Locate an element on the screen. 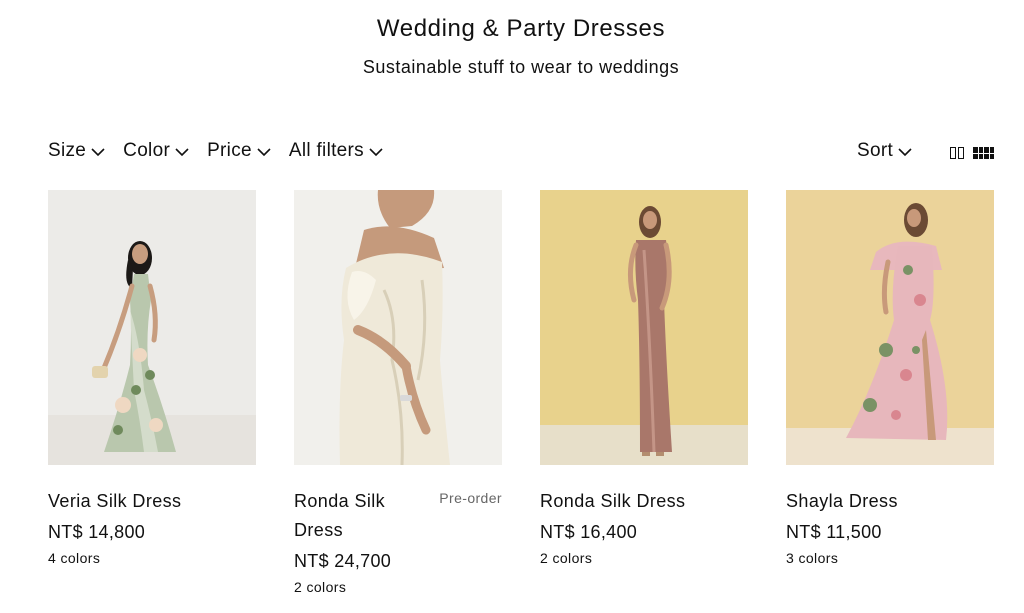 The height and width of the screenshot is (613, 1024). color-filter: Color is located at coordinates (156, 151).